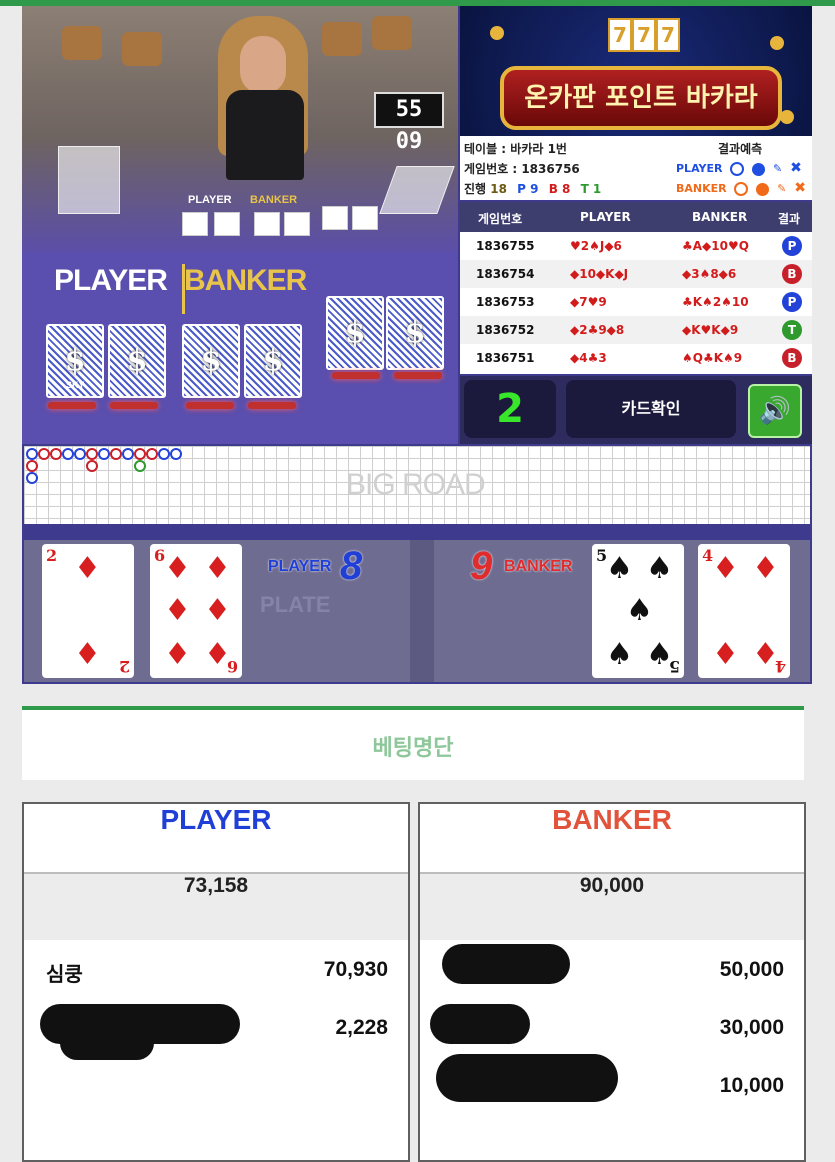 The image size is (835, 1162). What do you see at coordinates (588, 358) in the screenshot?
I see `history-player-cards: ◆4♣3` at bounding box center [588, 358].